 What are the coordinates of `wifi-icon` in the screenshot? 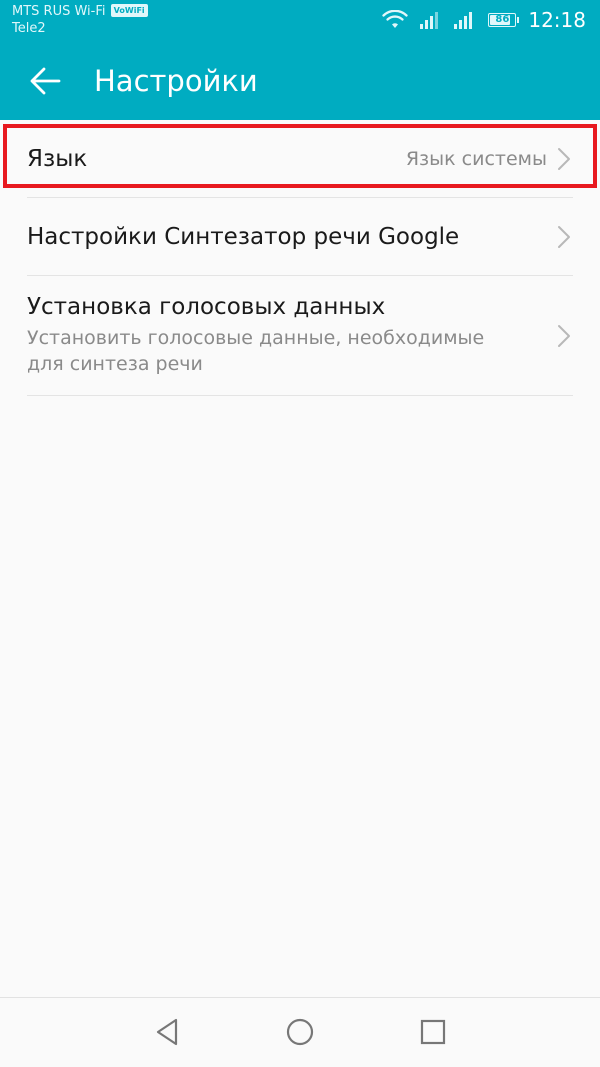 It's located at (395, 19).